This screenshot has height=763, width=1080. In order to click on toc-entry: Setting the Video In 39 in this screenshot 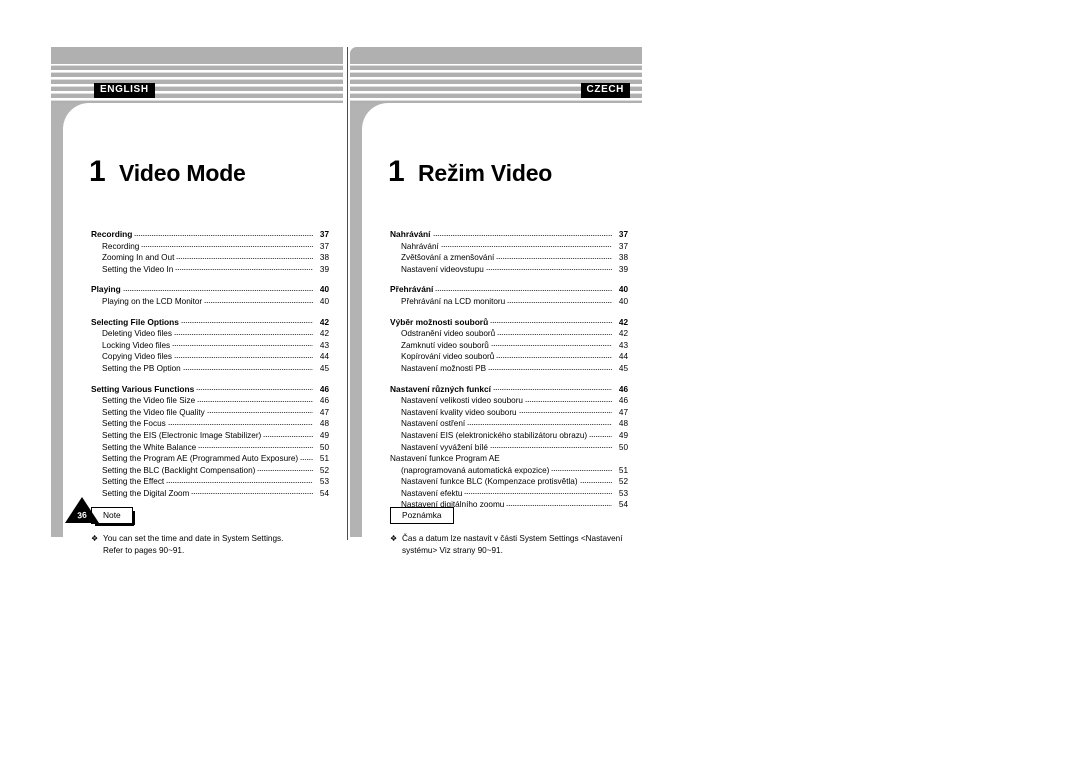, I will do `click(210, 270)`.